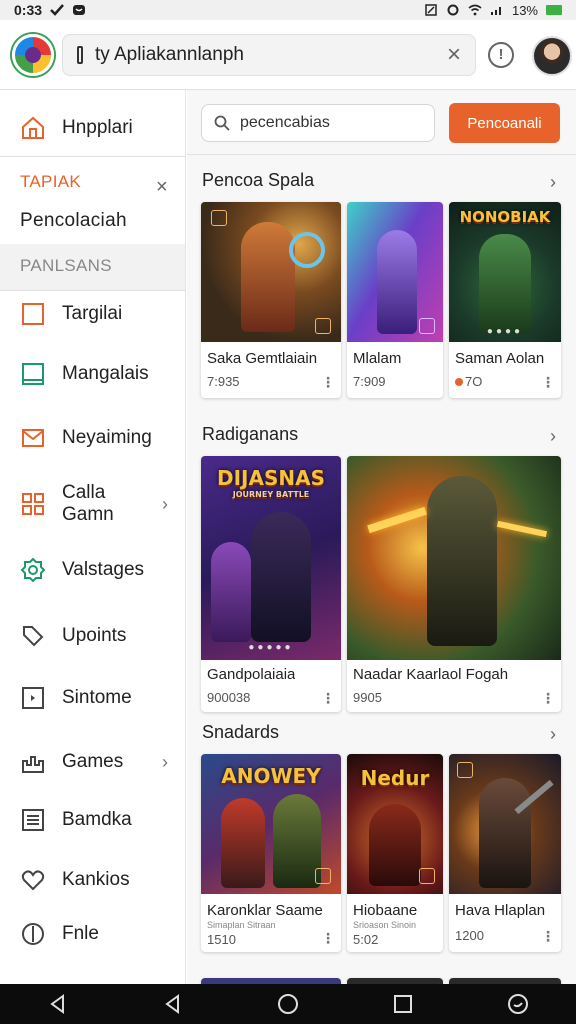  I want to click on search-icon, so click(222, 123).